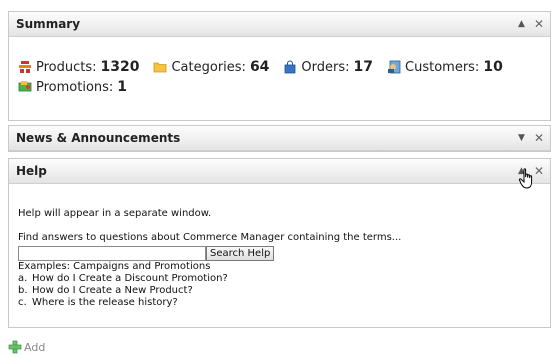 This screenshot has height=356, width=551. What do you see at coordinates (290, 67) in the screenshot?
I see `shopping-bag-icon` at bounding box center [290, 67].